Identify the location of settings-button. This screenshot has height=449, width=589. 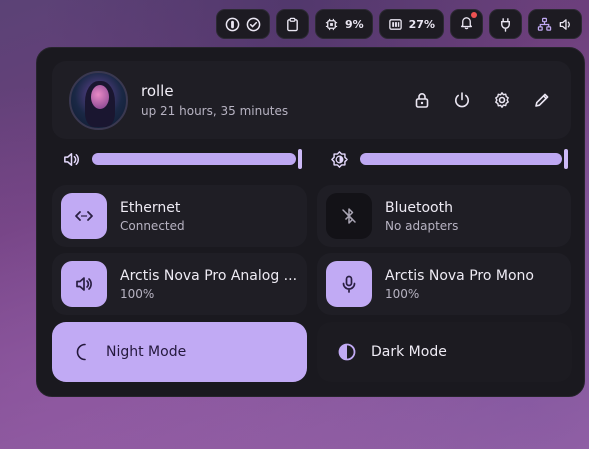
(502, 100).